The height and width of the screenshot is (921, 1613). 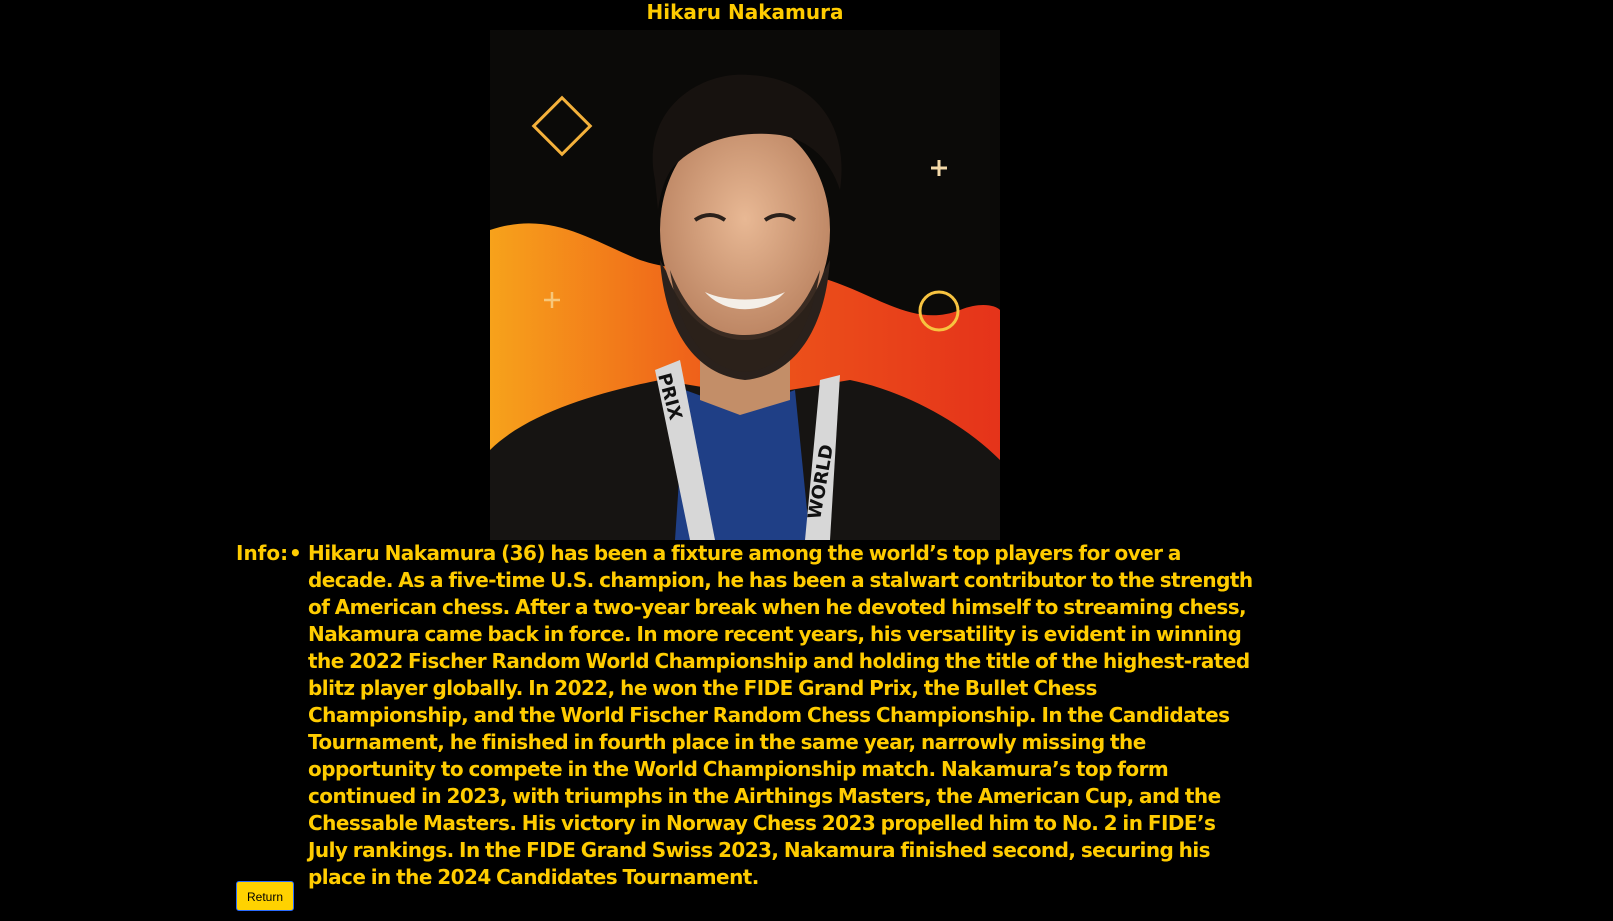 I want to click on page-title: Hikaru Nakamura, so click(x=745, y=12).